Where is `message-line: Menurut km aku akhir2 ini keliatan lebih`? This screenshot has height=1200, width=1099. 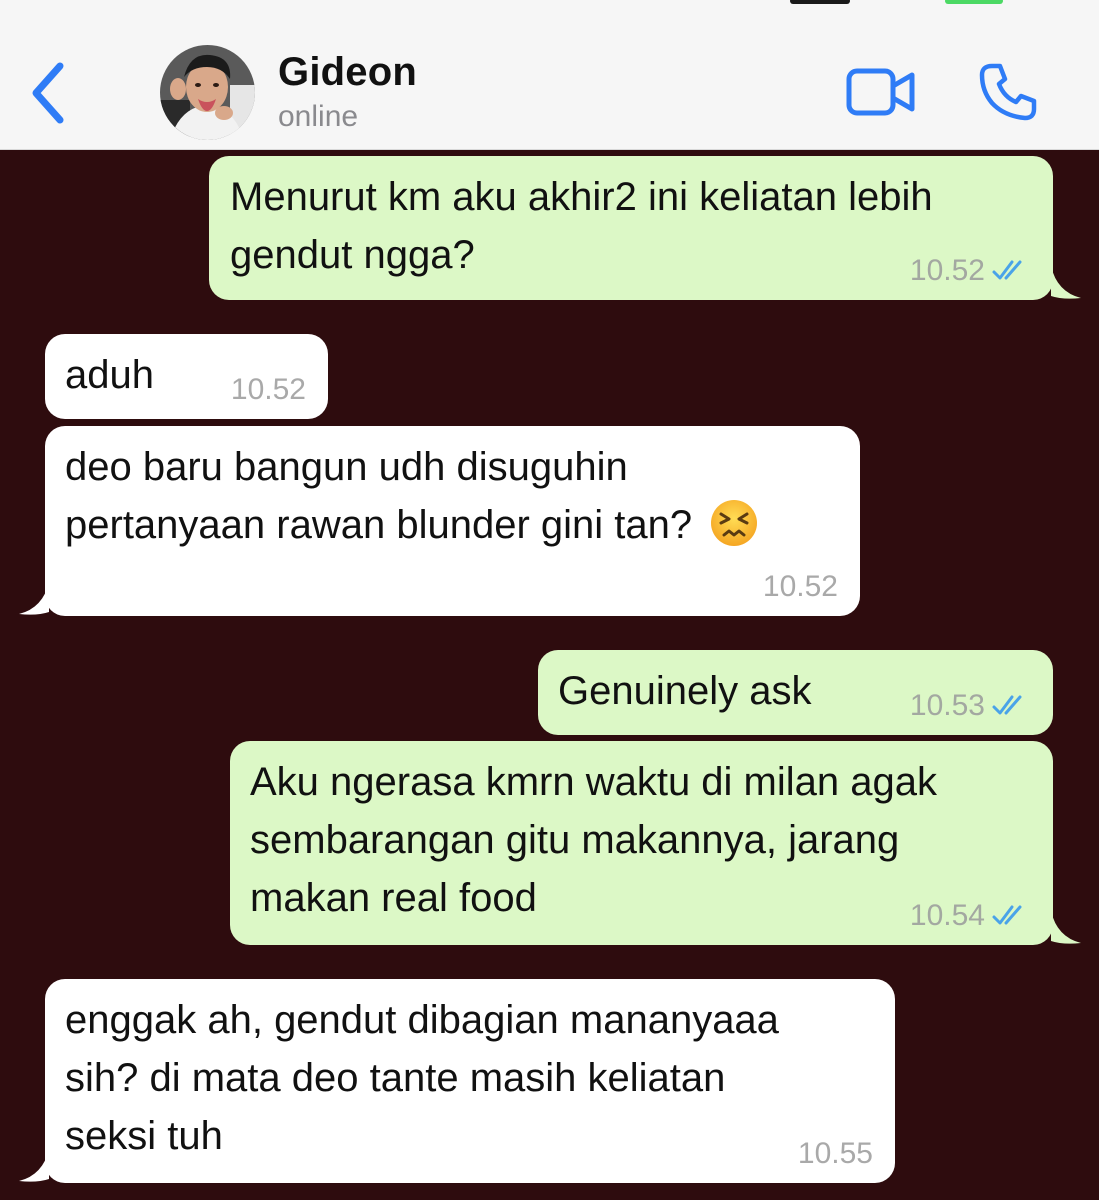 message-line: Menurut km aku akhir2 ini keliatan lebih is located at coordinates (581, 197).